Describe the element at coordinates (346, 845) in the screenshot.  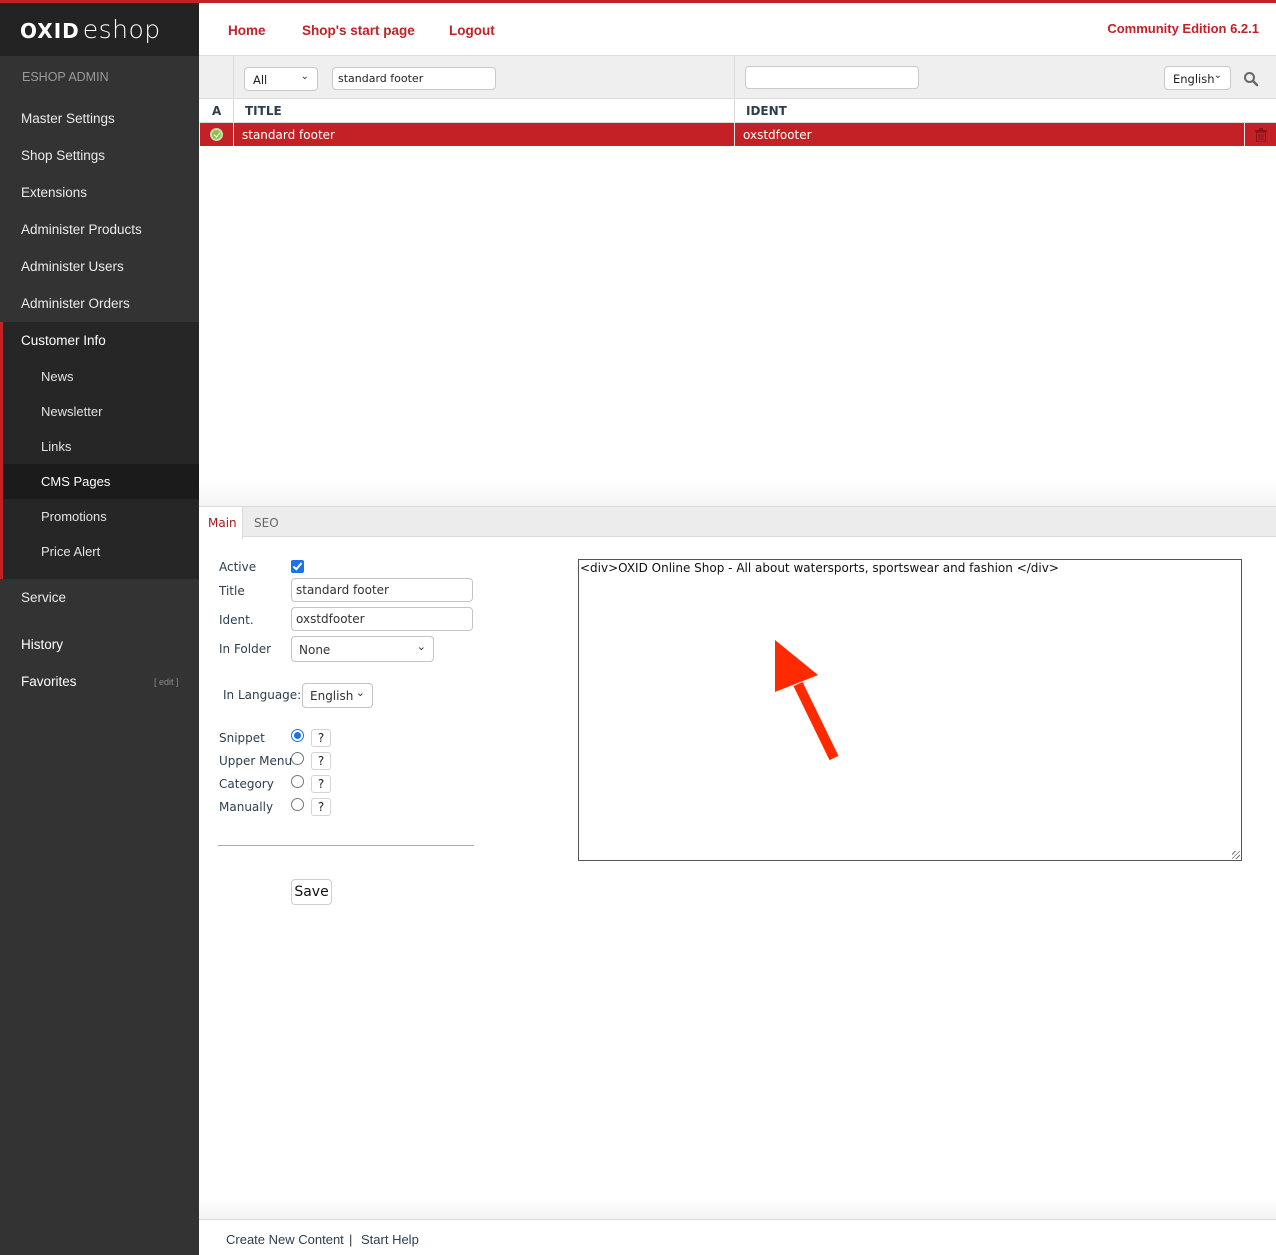
I see `form-divider` at that location.